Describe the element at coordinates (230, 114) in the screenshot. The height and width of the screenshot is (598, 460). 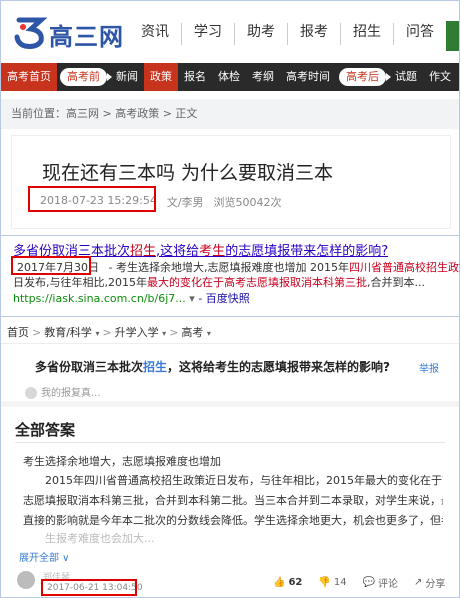
I see `breadcrumb: 当前位置：高三网 > 高考政策 > 正文` at that location.